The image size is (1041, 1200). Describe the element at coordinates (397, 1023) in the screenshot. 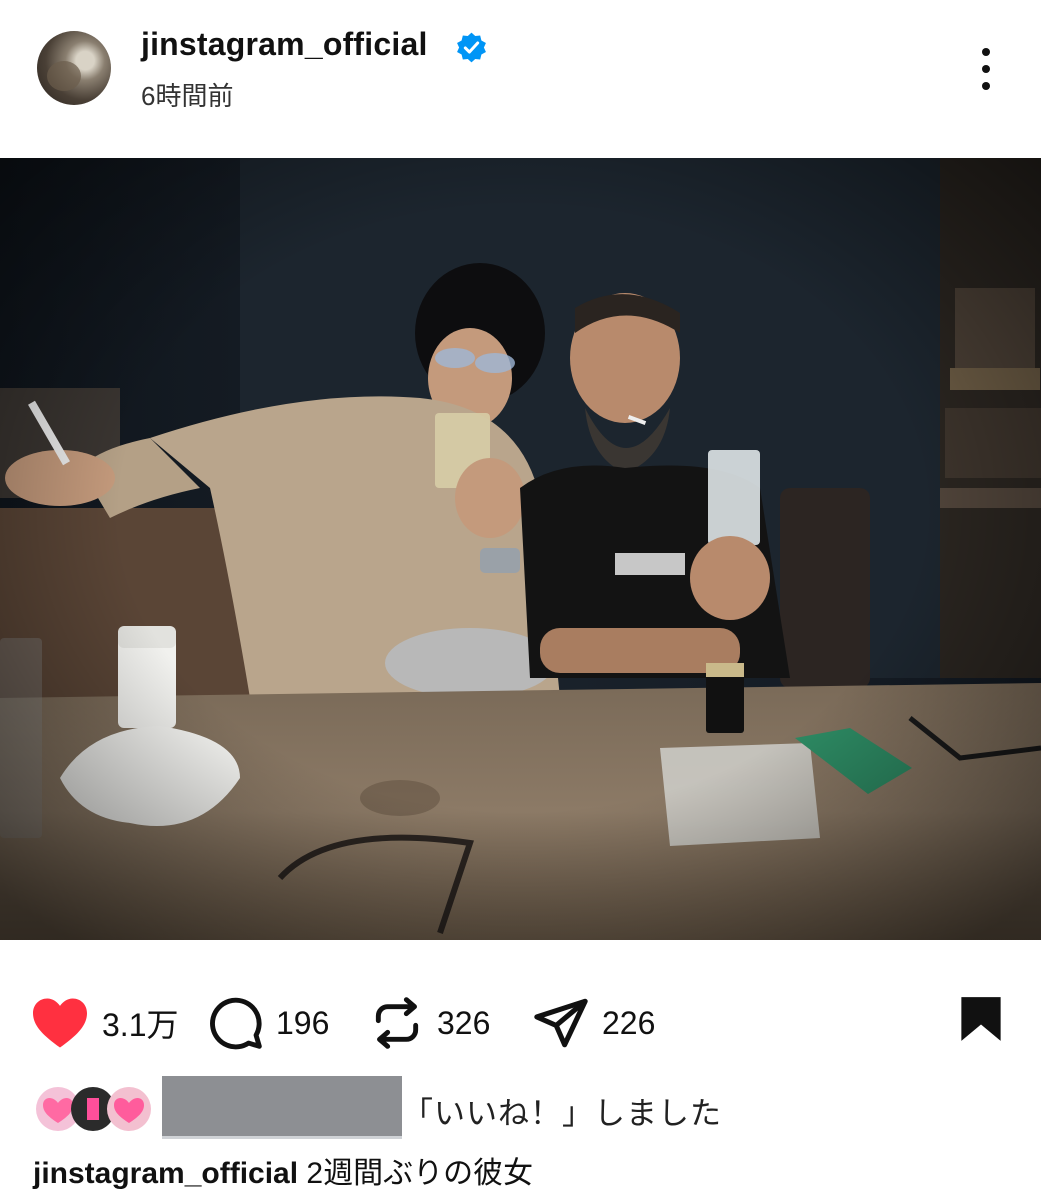

I see `repost-icon` at that location.